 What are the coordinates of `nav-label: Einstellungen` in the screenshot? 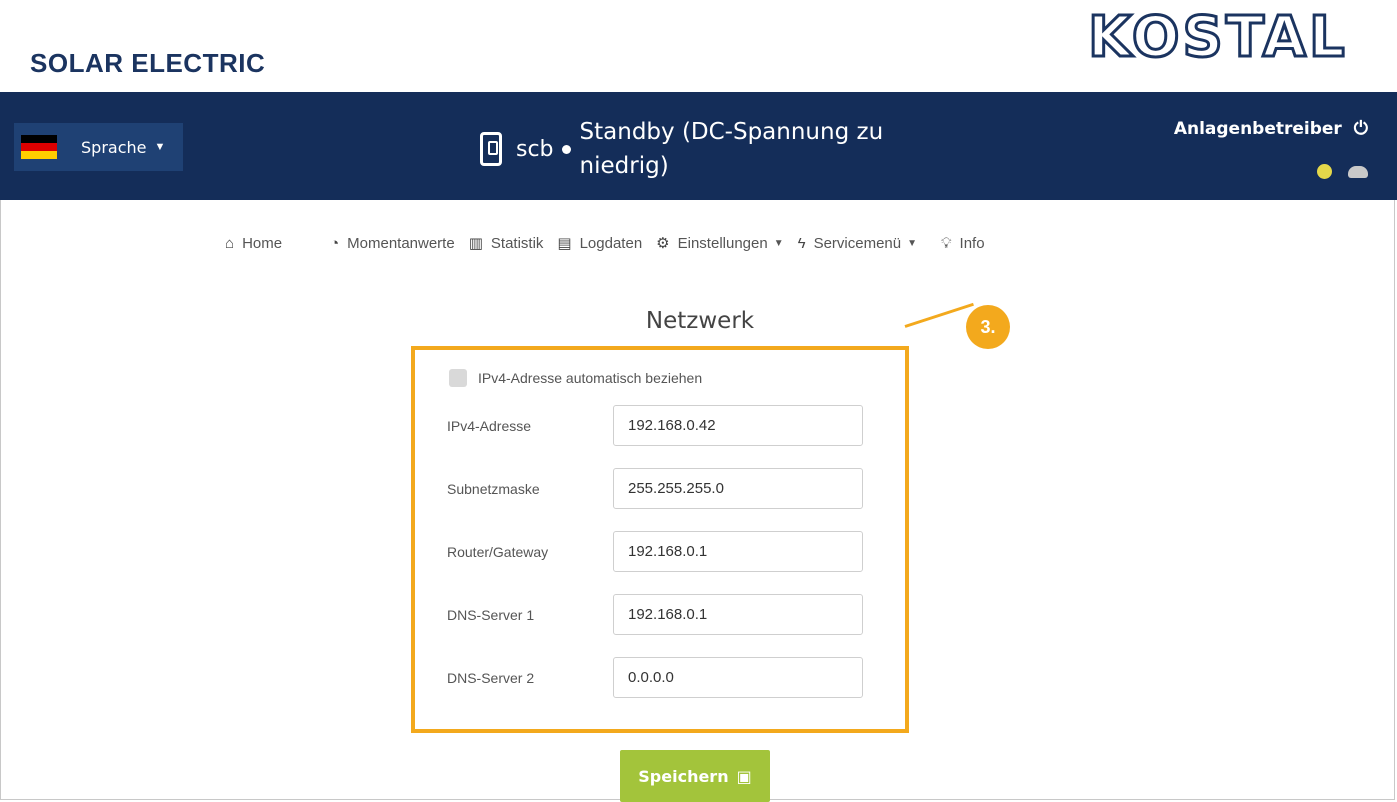 It's located at (722, 243).